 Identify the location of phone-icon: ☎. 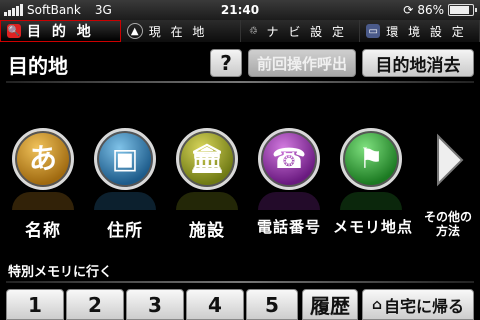
(289, 159).